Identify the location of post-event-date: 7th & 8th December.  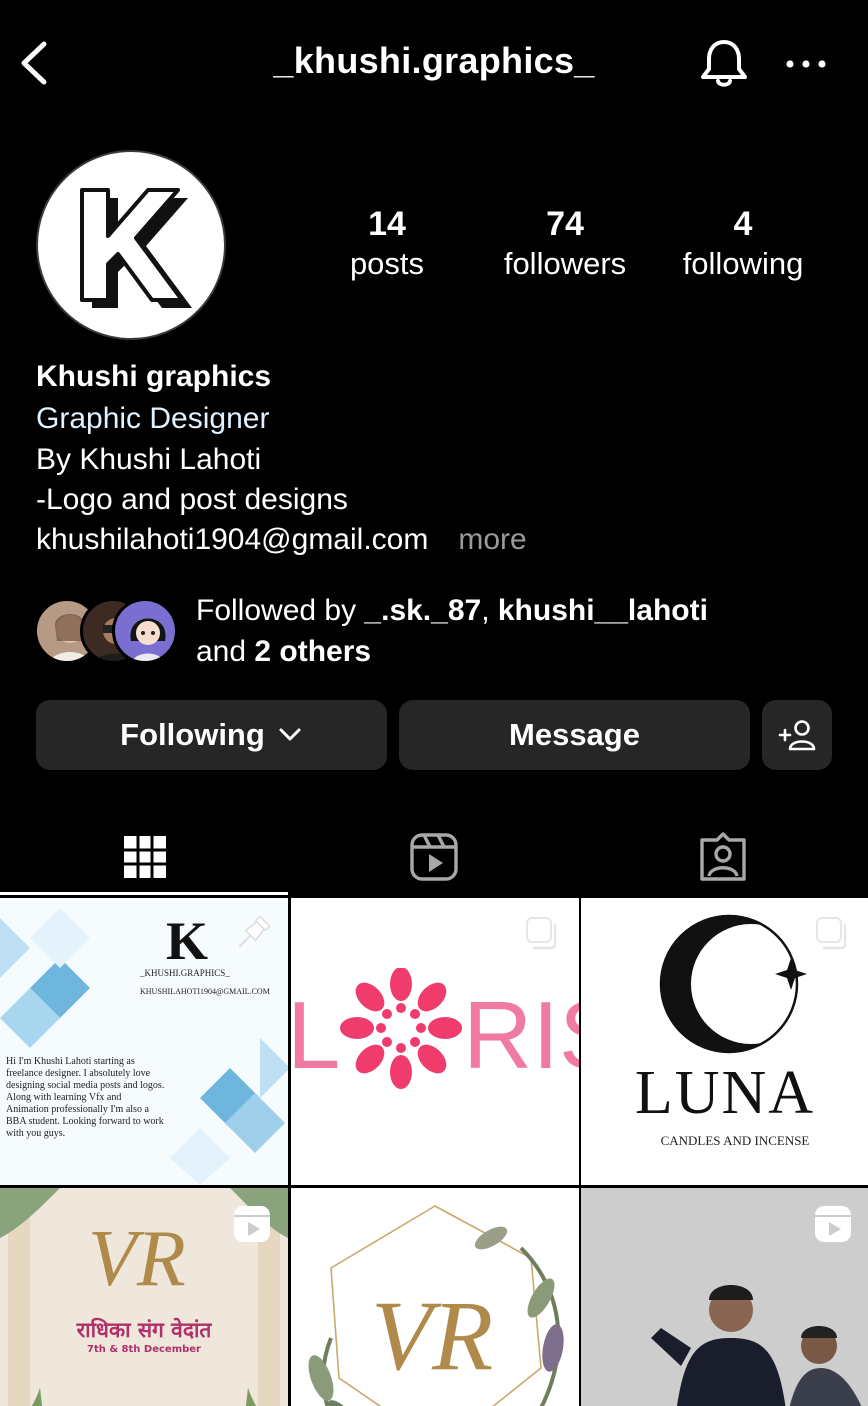
(144, 1349).